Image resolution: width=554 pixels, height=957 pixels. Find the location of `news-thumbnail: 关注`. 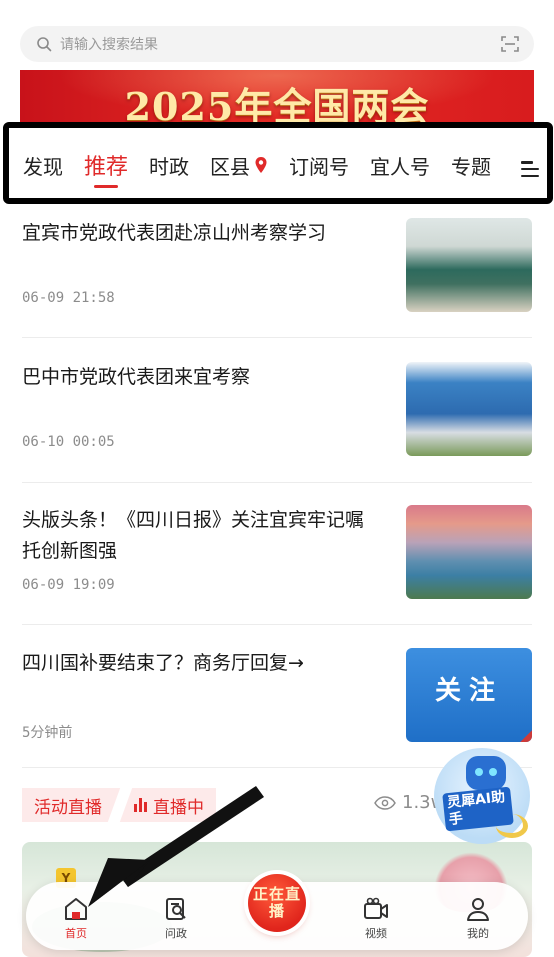

news-thumbnail: 关注 is located at coordinates (469, 695).